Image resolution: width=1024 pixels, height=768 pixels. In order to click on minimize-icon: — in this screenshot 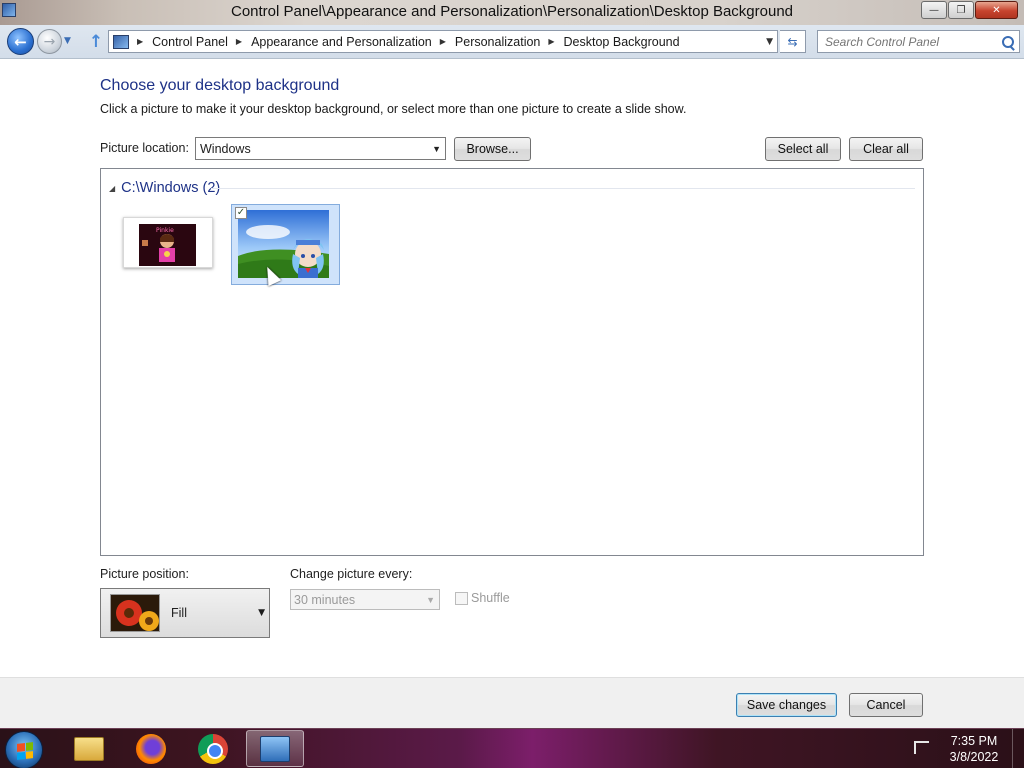, I will do `click(934, 10)`.